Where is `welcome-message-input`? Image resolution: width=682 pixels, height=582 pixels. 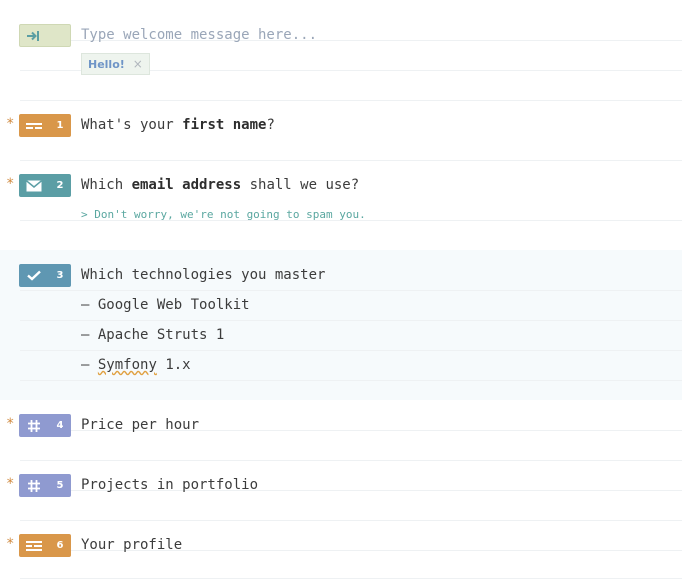
welcome-message-input is located at coordinates (361, 35).